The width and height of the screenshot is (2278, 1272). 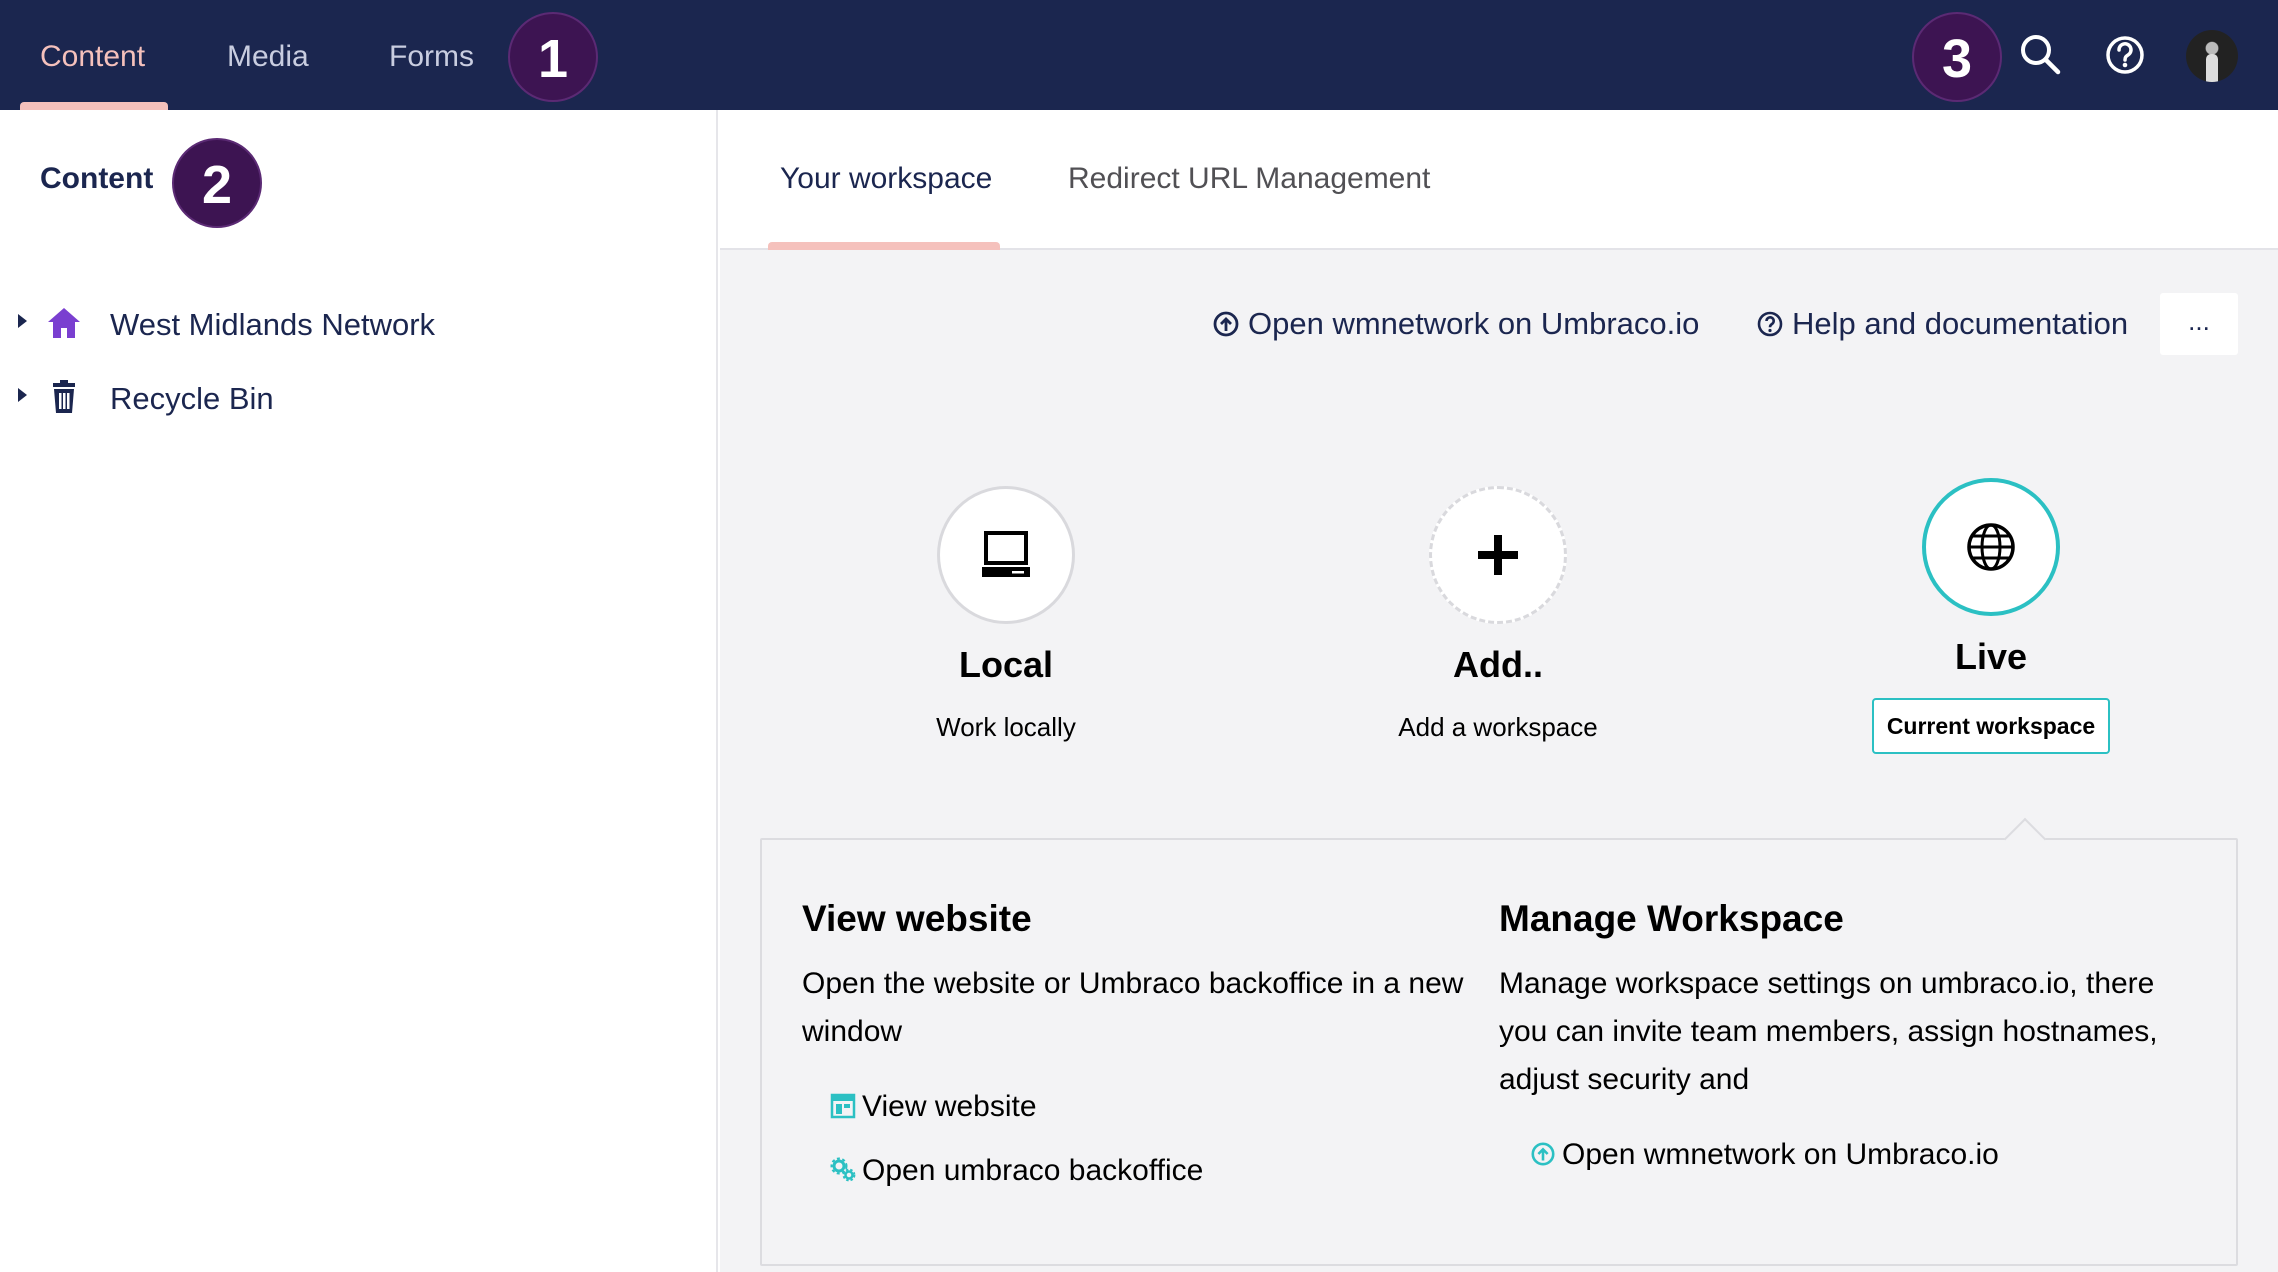 I want to click on manage-open-umbraco-io-label: Open wmnetwork on Umbraco.io, so click(x=1780, y=1154).